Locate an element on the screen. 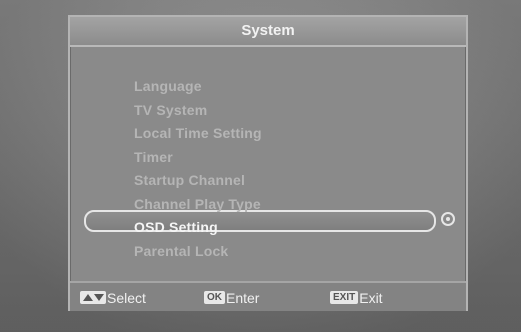  exit-hint: EXIT Exit is located at coordinates (356, 298).